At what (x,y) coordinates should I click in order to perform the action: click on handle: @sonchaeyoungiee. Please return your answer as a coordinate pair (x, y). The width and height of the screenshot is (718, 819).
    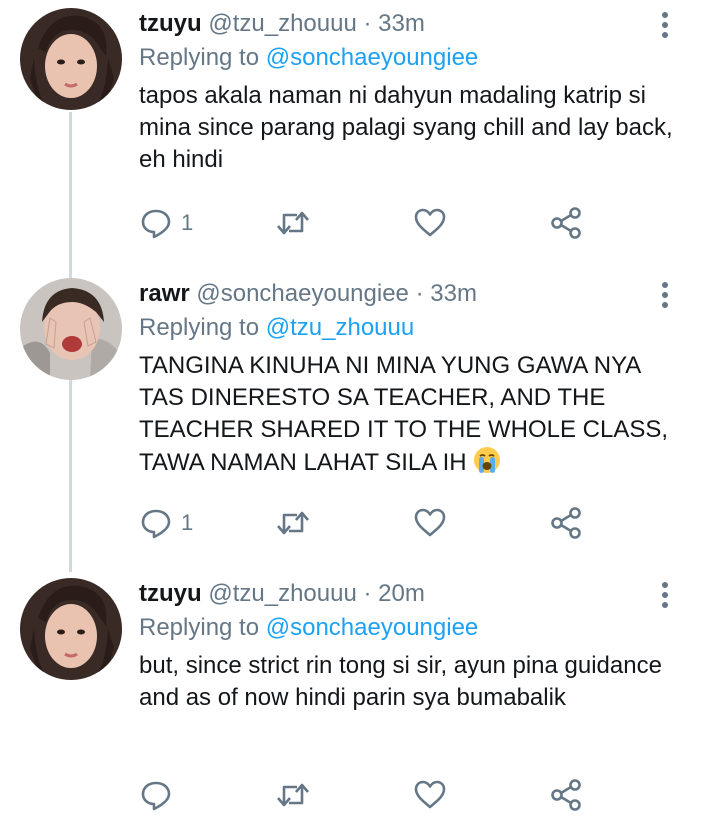
    Looking at the image, I should click on (302, 293).